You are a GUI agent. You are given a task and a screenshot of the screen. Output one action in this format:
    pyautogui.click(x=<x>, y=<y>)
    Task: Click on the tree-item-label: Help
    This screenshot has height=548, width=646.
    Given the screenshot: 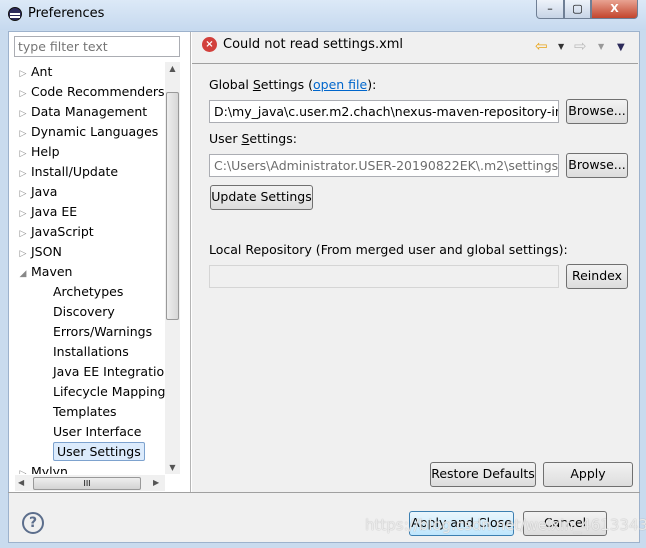 What is the action you would take?
    pyautogui.click(x=45, y=151)
    